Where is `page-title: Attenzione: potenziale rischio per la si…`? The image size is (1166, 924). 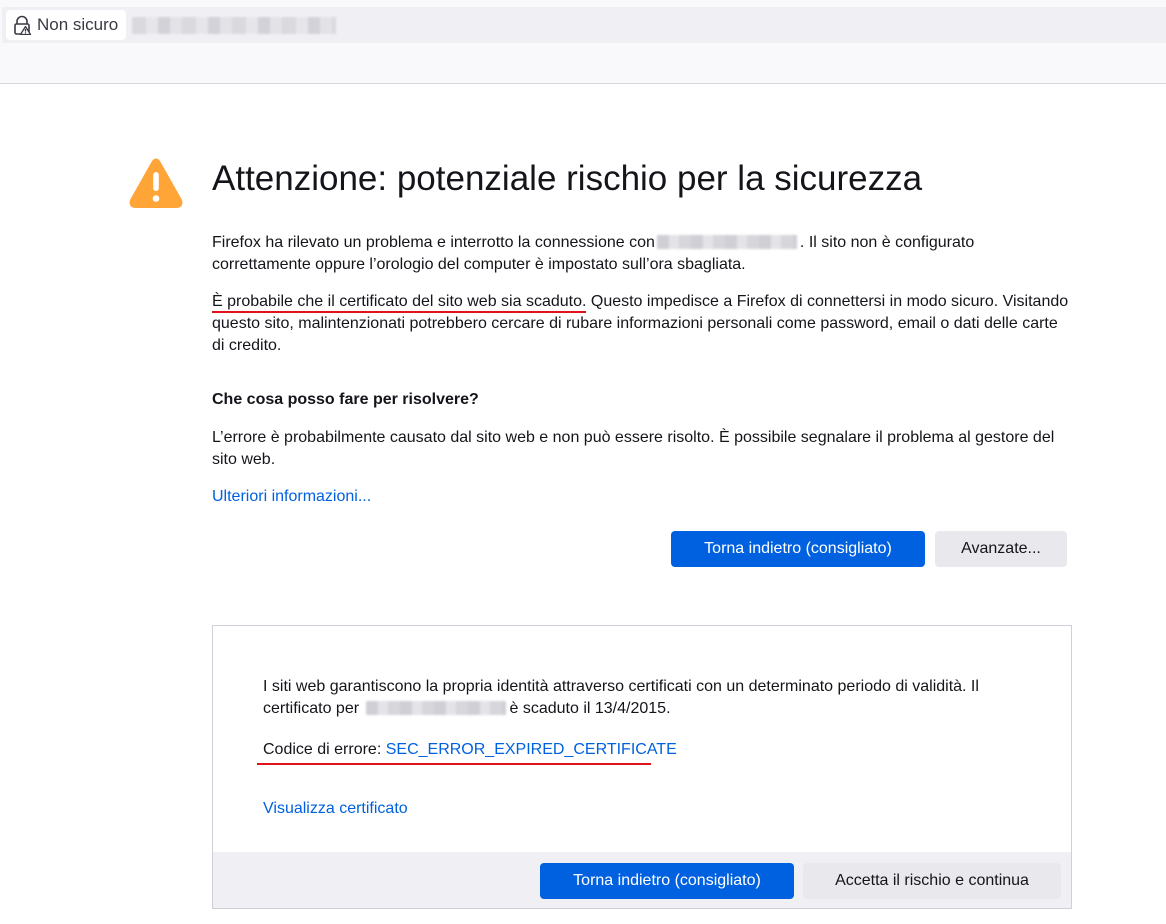
page-title: Attenzione: potenziale rischio per la si… is located at coordinates (567, 178).